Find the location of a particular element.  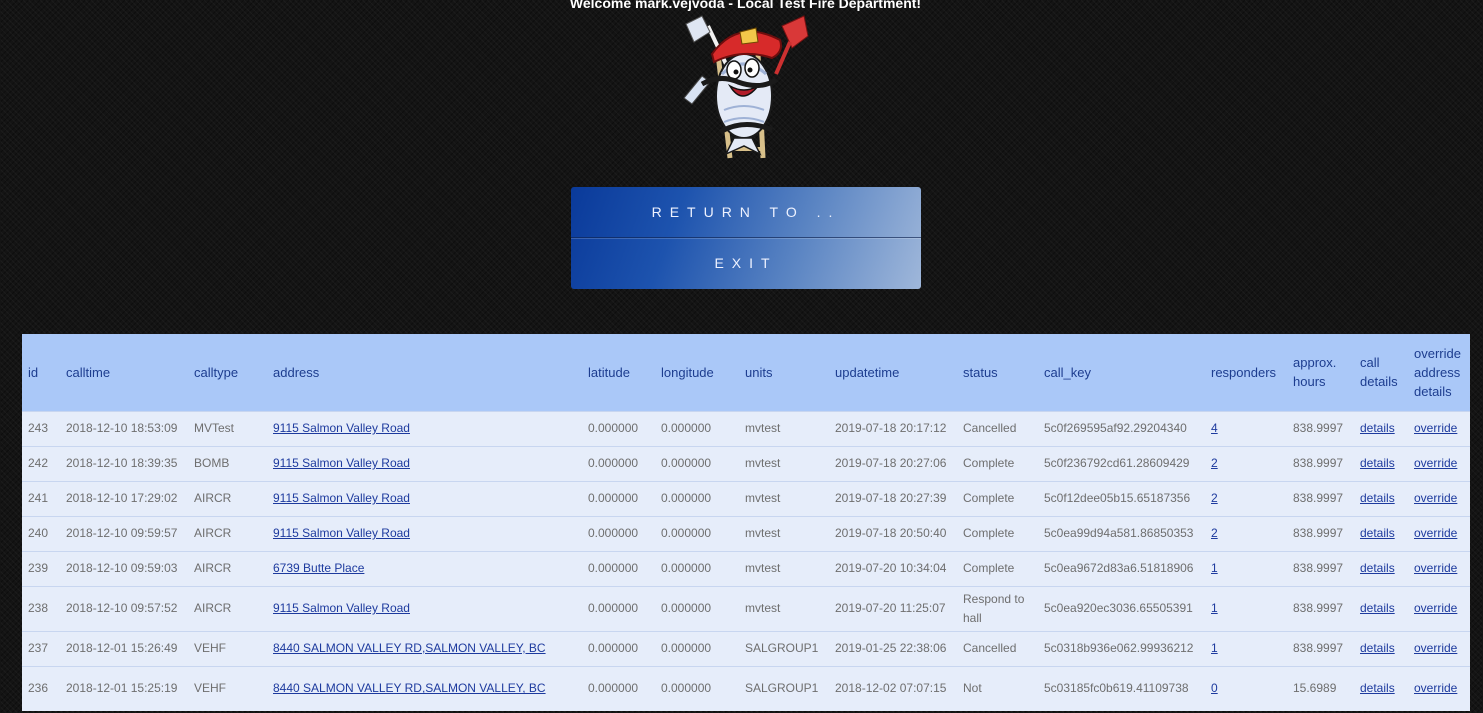

responders-link: 0 is located at coordinates (1214, 688).